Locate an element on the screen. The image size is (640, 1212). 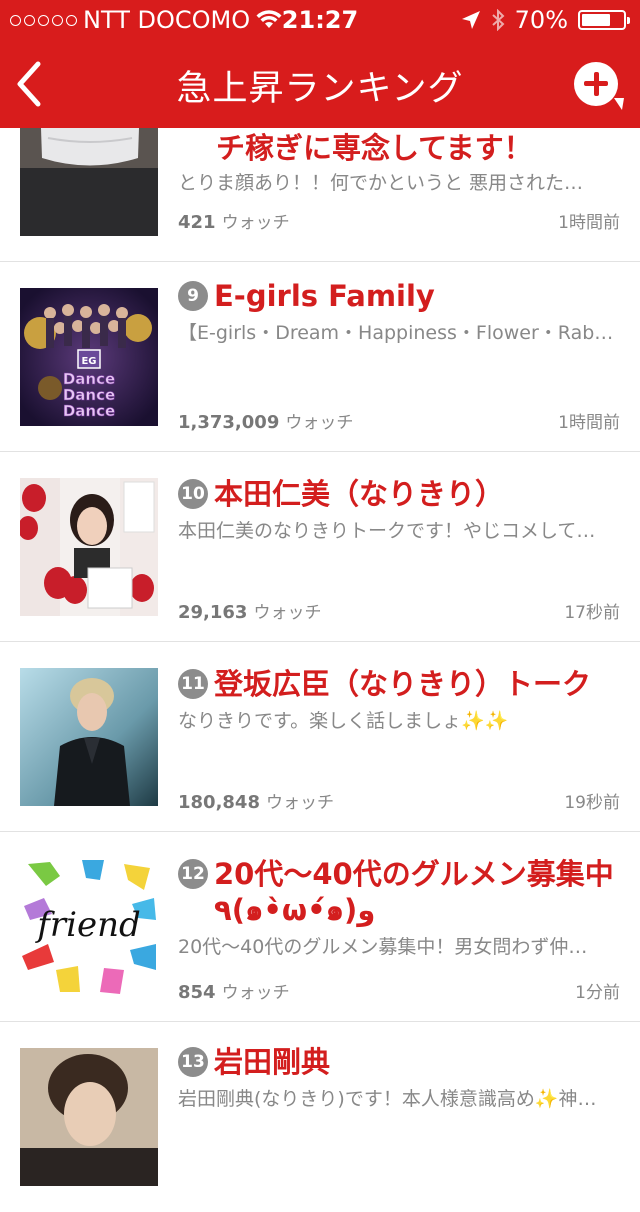
item-title: 岩田剛典 is located at coordinates (272, 1062).